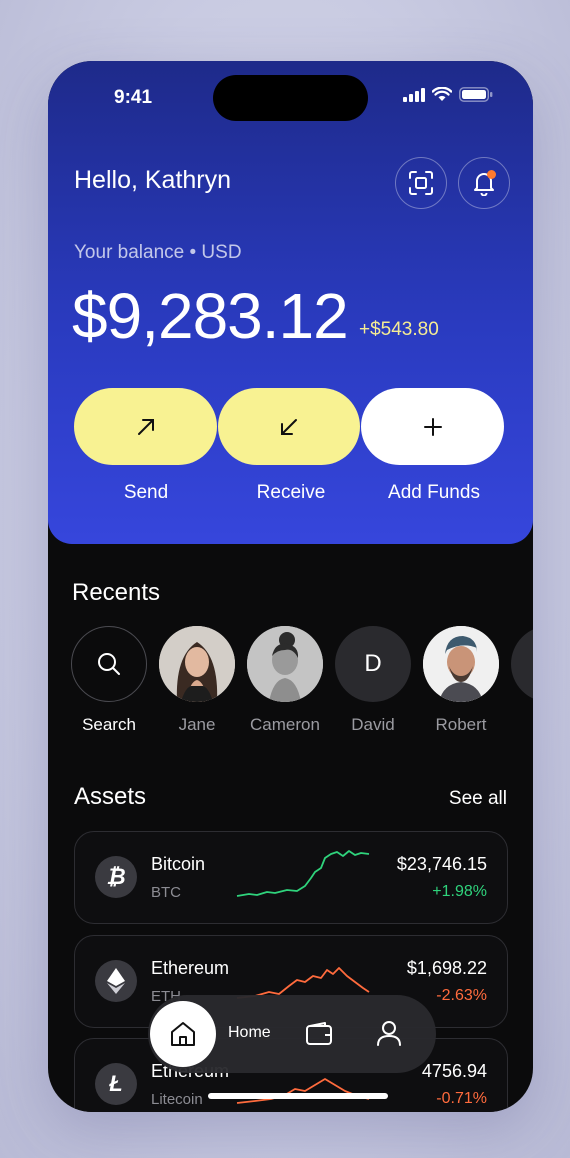 This screenshot has width=570, height=1158. I want to click on contact-name: Jane, so click(197, 724).